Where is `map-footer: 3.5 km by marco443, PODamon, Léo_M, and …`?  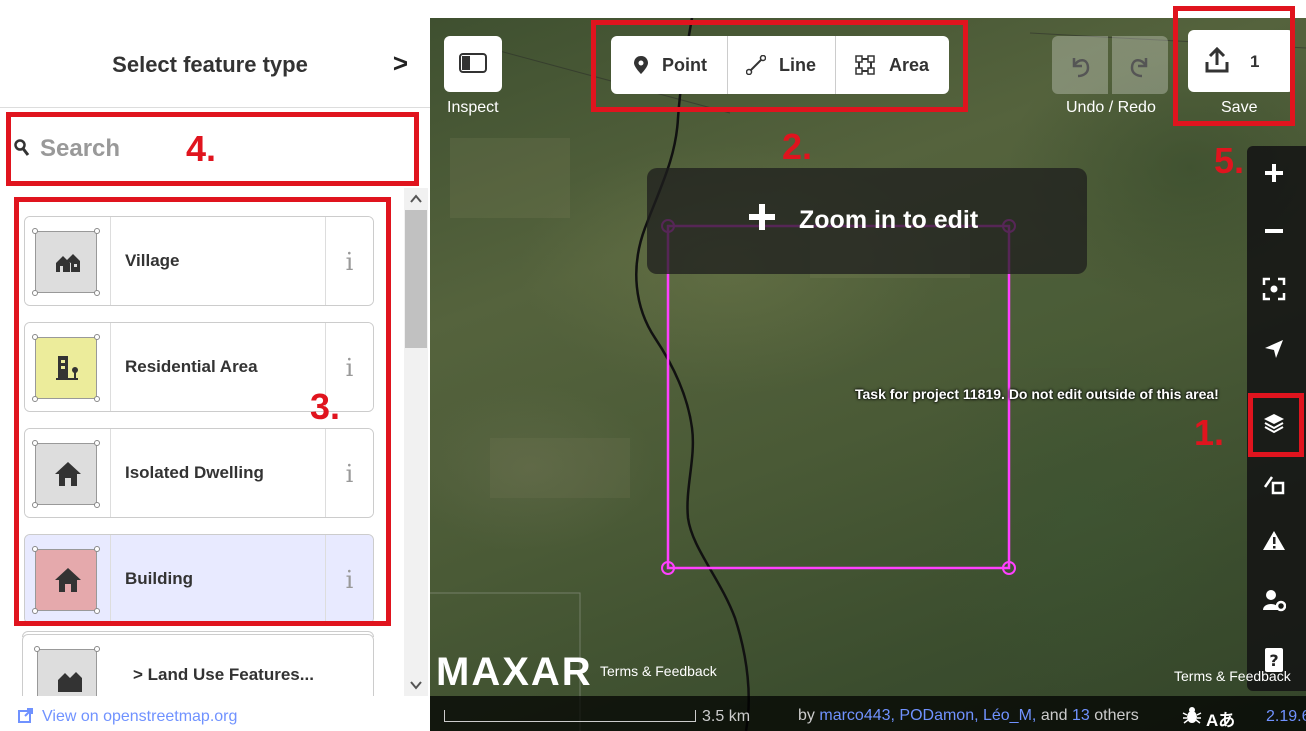
map-footer: 3.5 km by marco443, PODamon, Léo_M, and … is located at coordinates (868, 713).